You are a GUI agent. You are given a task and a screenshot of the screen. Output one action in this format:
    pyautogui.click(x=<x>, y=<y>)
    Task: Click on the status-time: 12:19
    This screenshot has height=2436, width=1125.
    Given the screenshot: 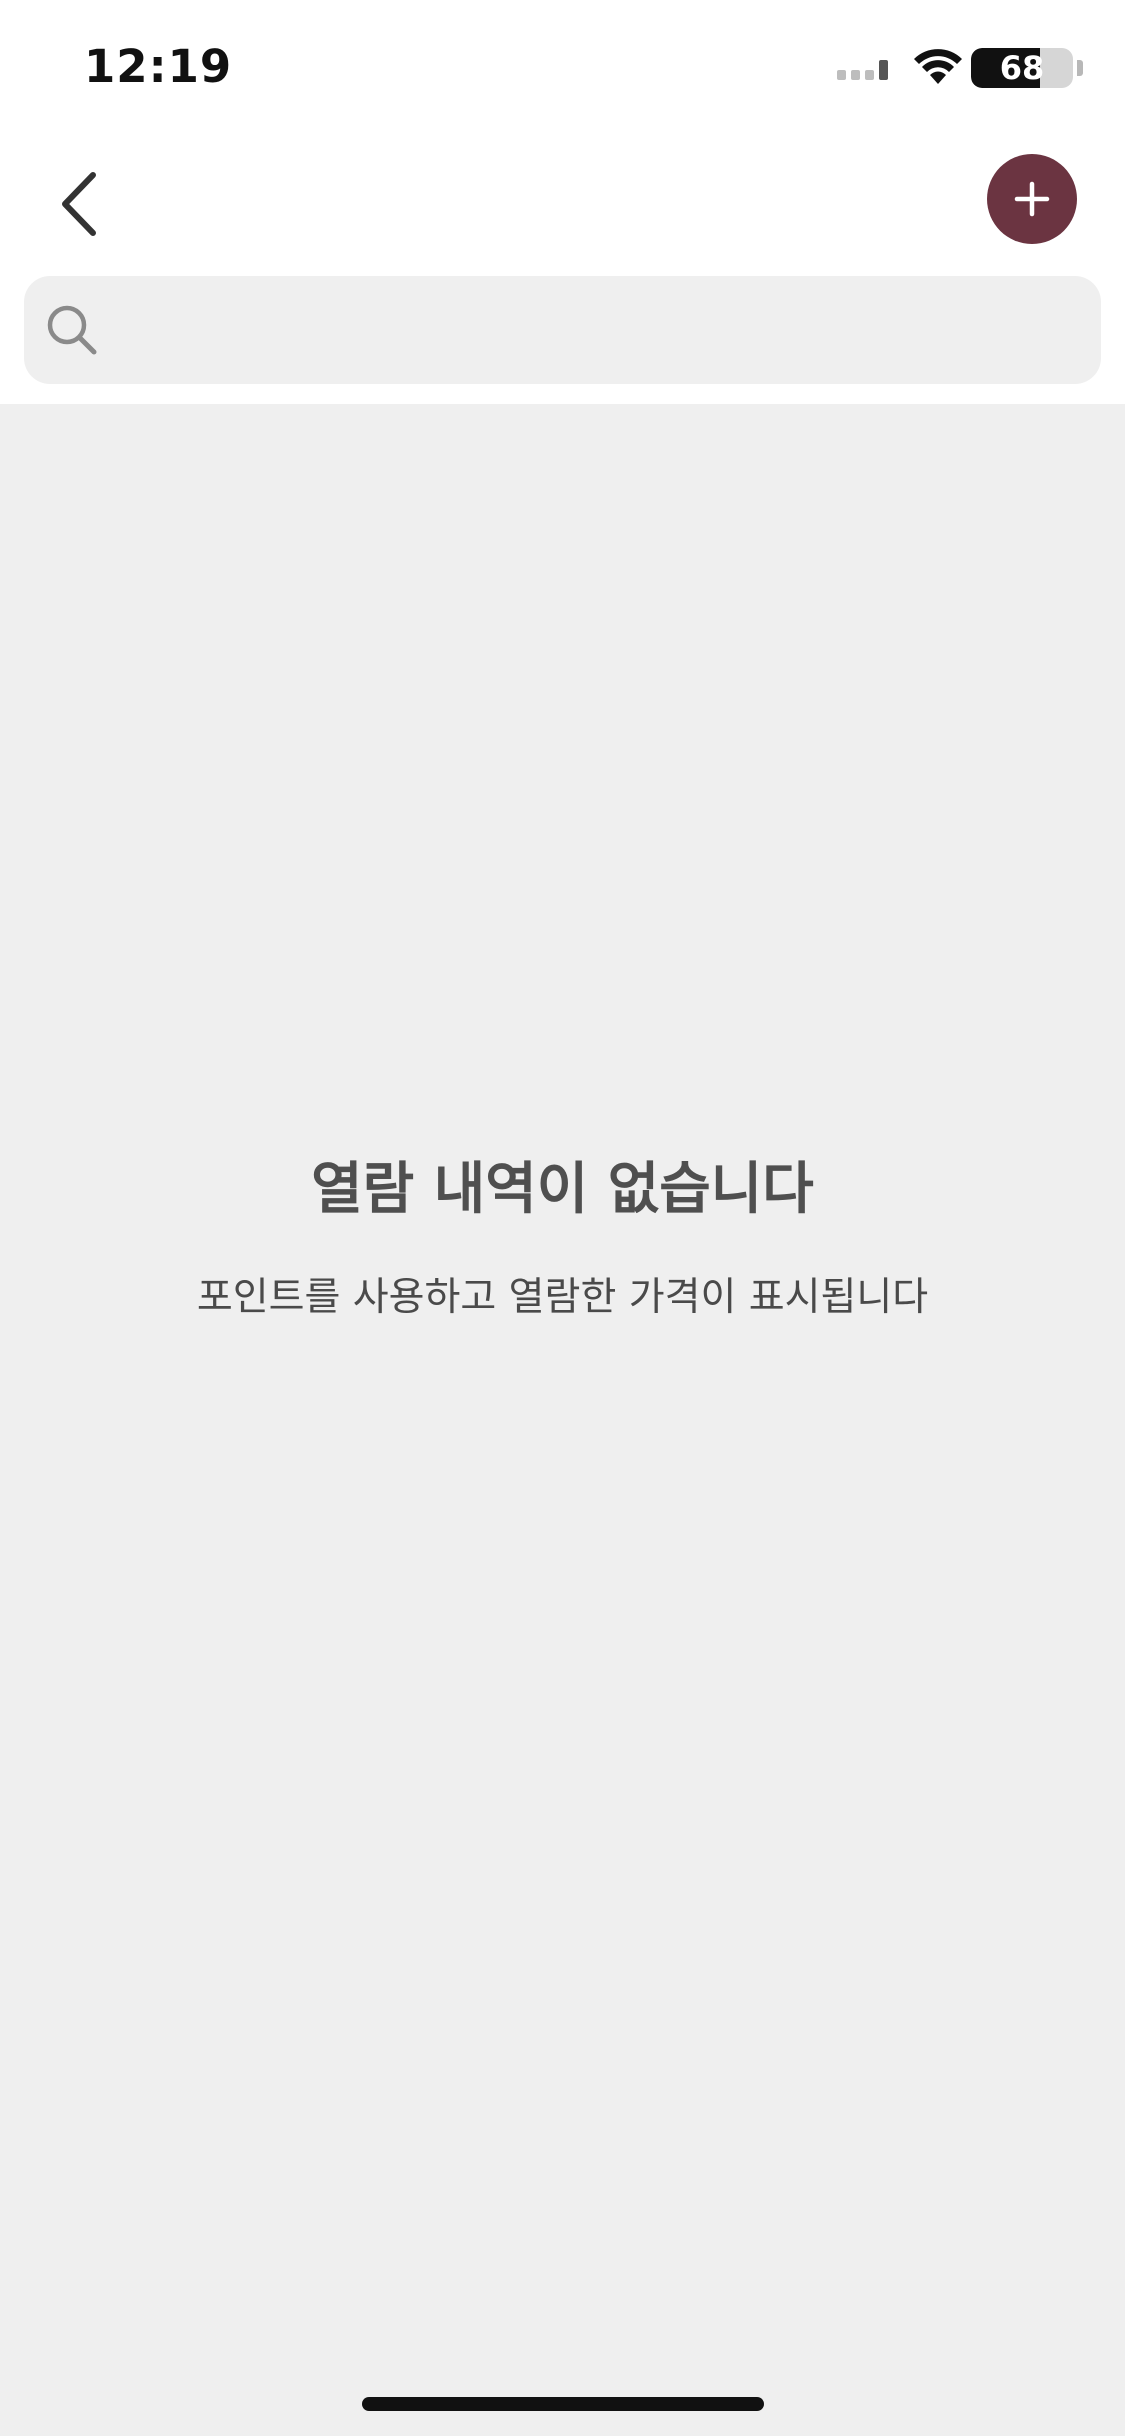 What is the action you would take?
    pyautogui.click(x=158, y=66)
    